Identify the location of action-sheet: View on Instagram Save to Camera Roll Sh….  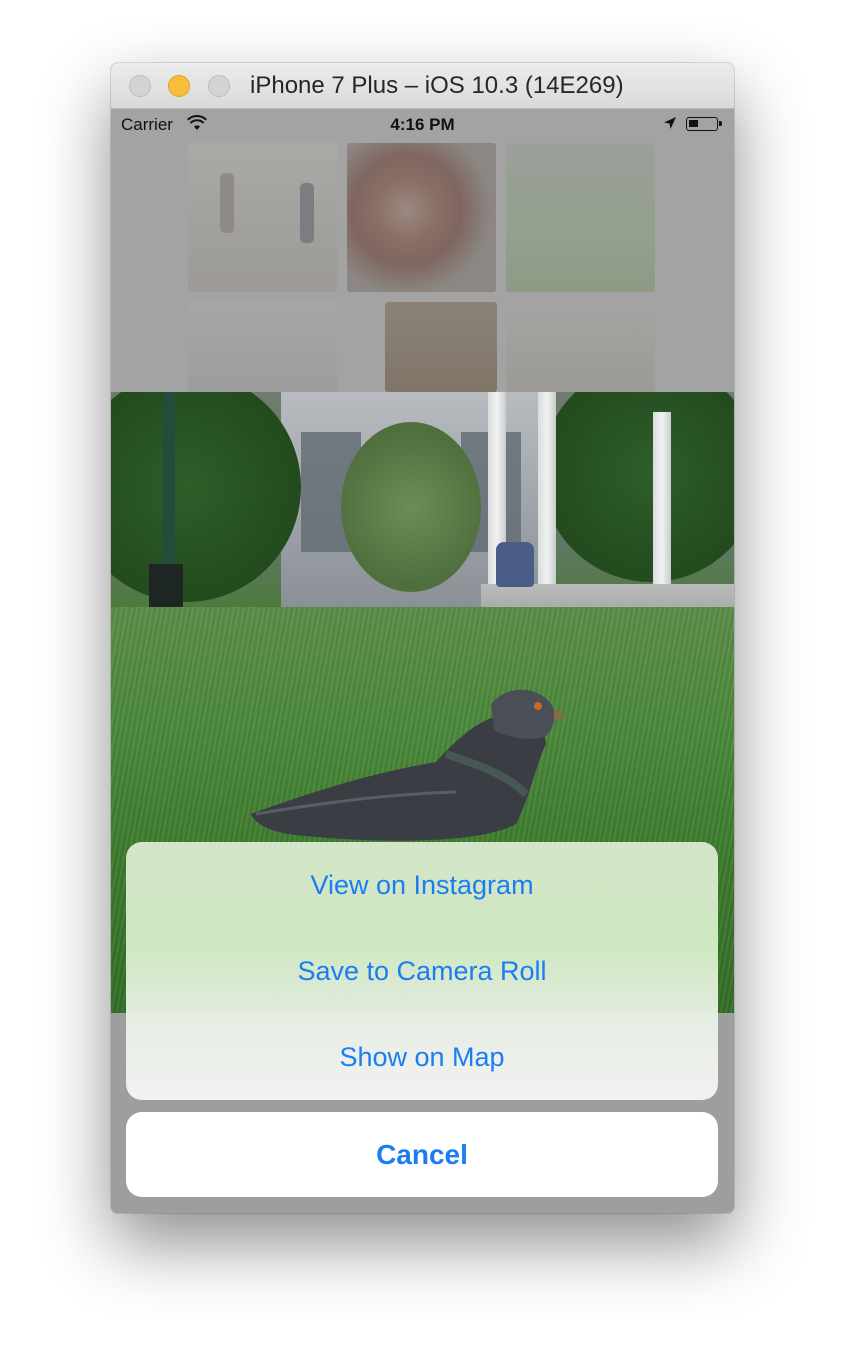
(422, 971).